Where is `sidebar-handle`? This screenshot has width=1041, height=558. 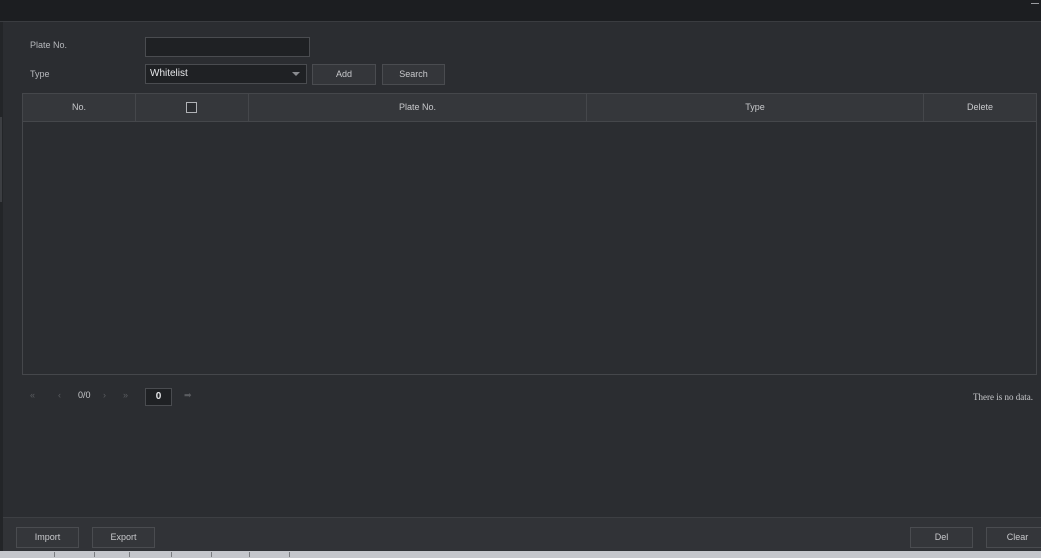 sidebar-handle is located at coordinates (1, 159).